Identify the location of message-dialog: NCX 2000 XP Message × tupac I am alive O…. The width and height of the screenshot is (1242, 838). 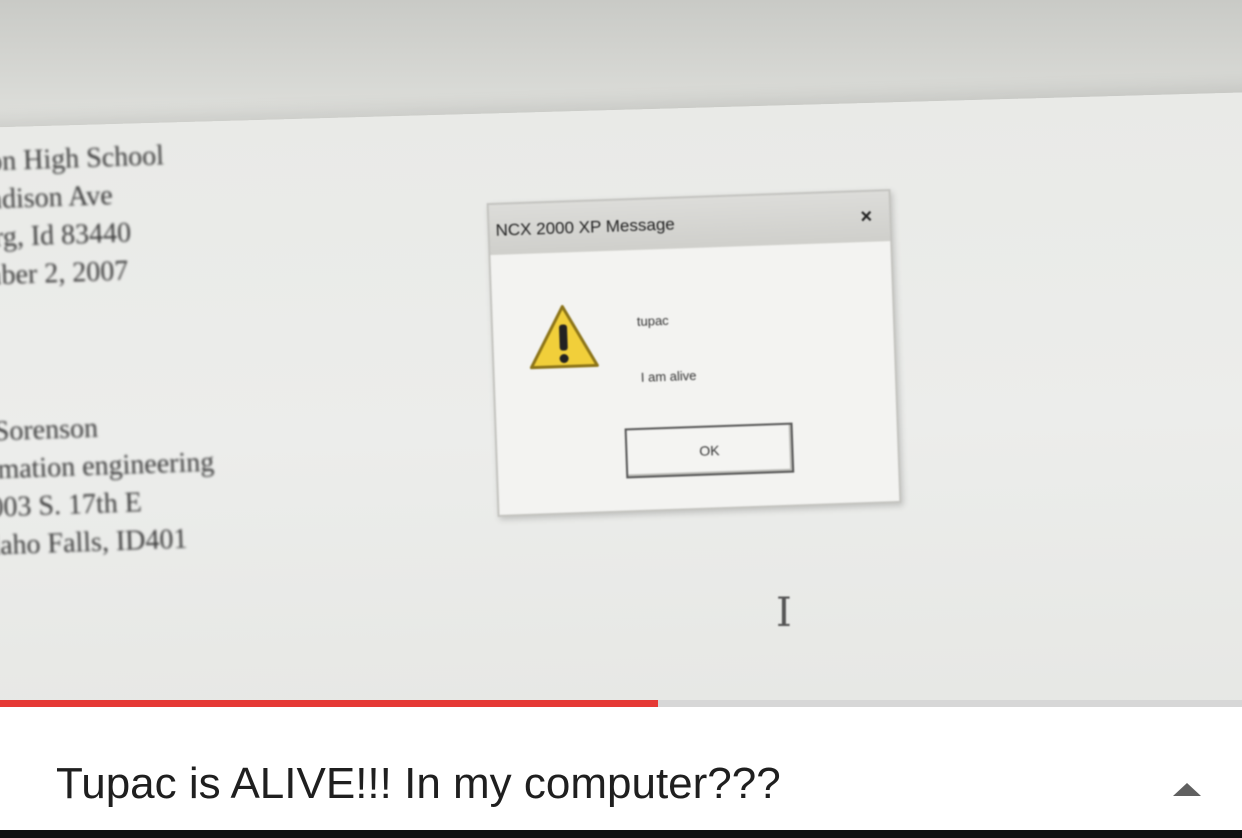
(694, 353).